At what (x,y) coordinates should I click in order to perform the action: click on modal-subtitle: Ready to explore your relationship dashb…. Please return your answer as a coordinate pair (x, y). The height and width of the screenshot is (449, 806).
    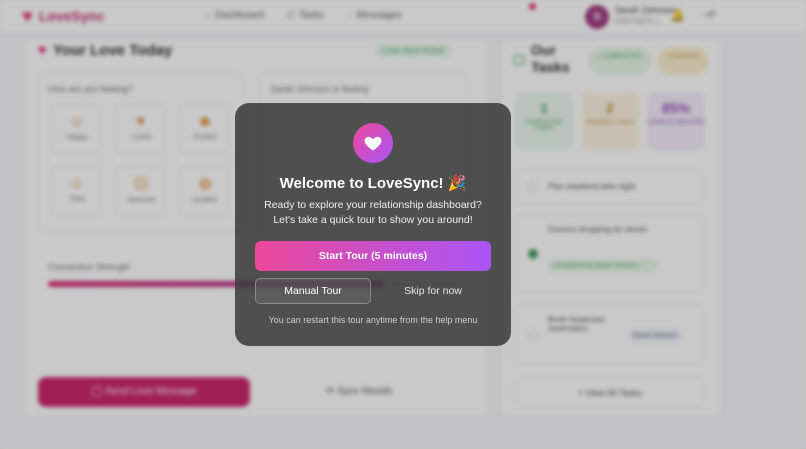
    Looking at the image, I should click on (373, 212).